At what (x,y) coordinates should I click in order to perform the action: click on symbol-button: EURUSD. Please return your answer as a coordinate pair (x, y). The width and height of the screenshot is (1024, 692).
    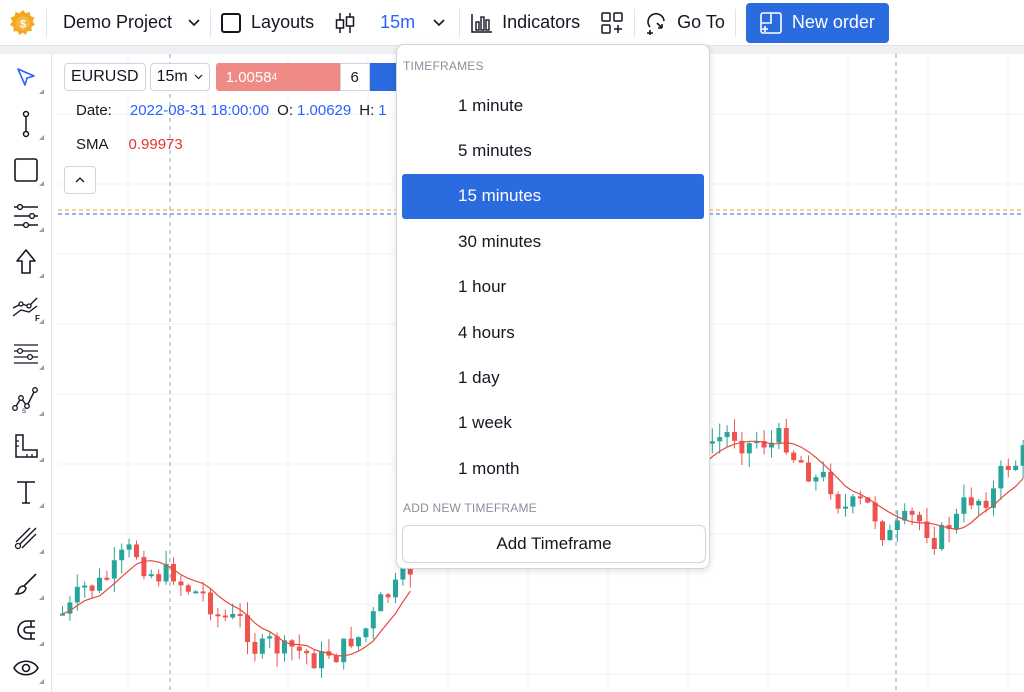
    Looking at the image, I should click on (105, 77).